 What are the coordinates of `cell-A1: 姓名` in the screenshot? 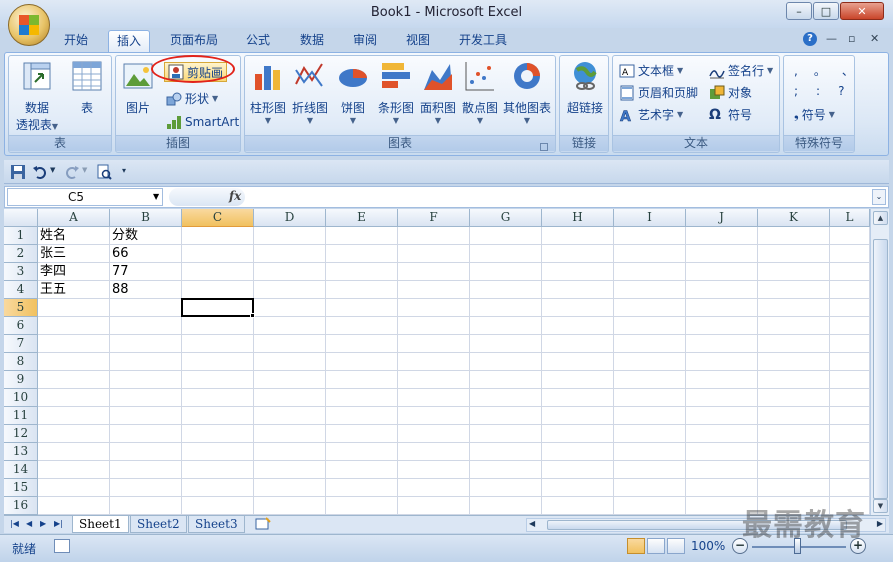 It's located at (74, 236).